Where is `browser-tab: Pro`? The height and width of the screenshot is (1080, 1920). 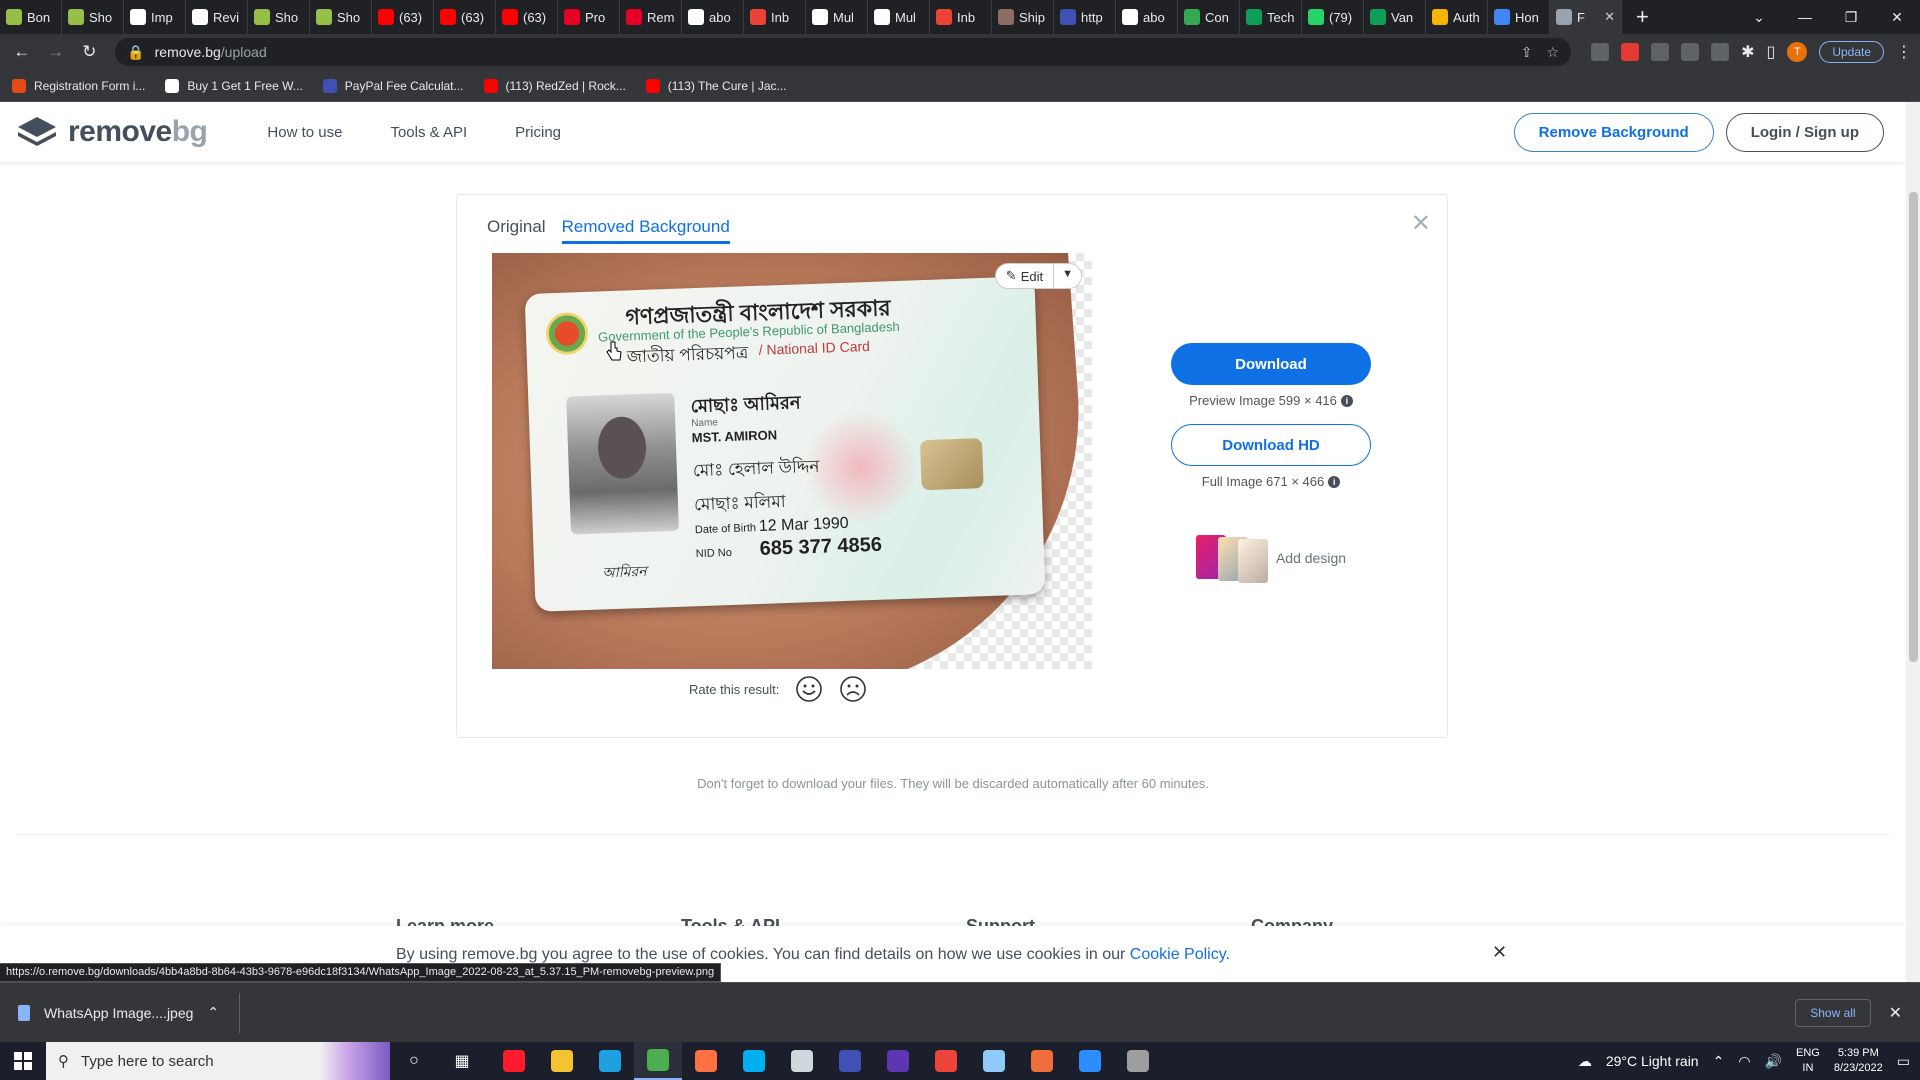 browser-tab: Pro is located at coordinates (589, 17).